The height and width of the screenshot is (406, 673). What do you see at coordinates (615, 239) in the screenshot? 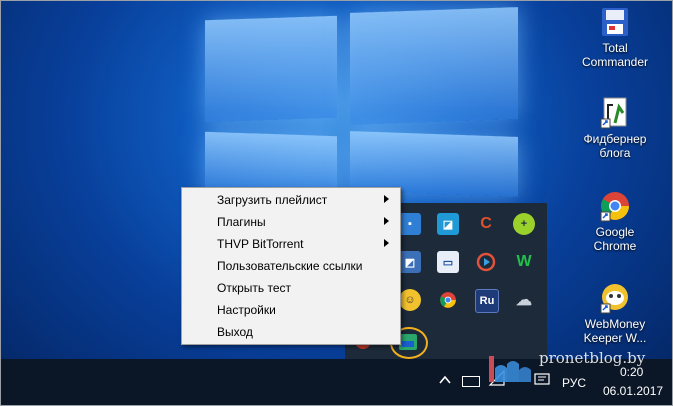
I see `desktop-icon-label: Google Chrome` at bounding box center [615, 239].